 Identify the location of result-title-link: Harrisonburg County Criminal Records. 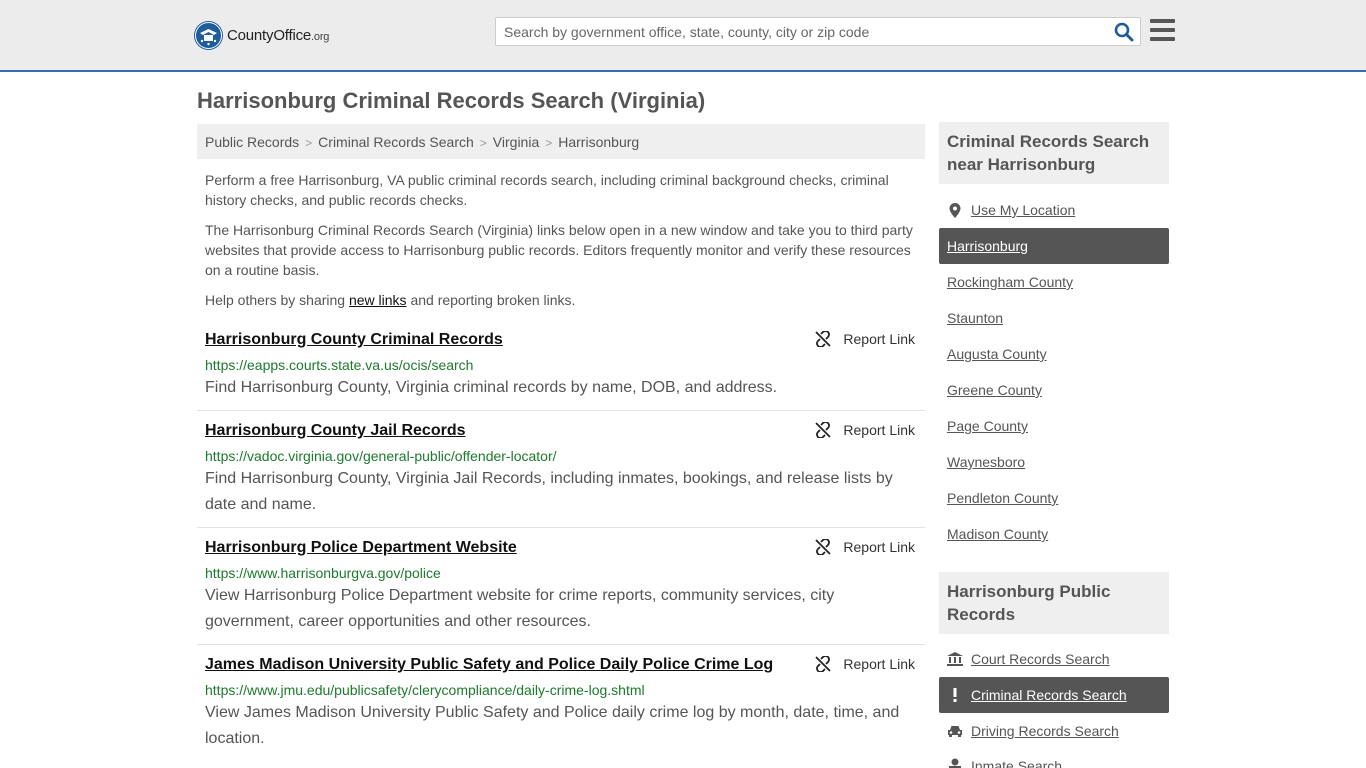
(354, 340).